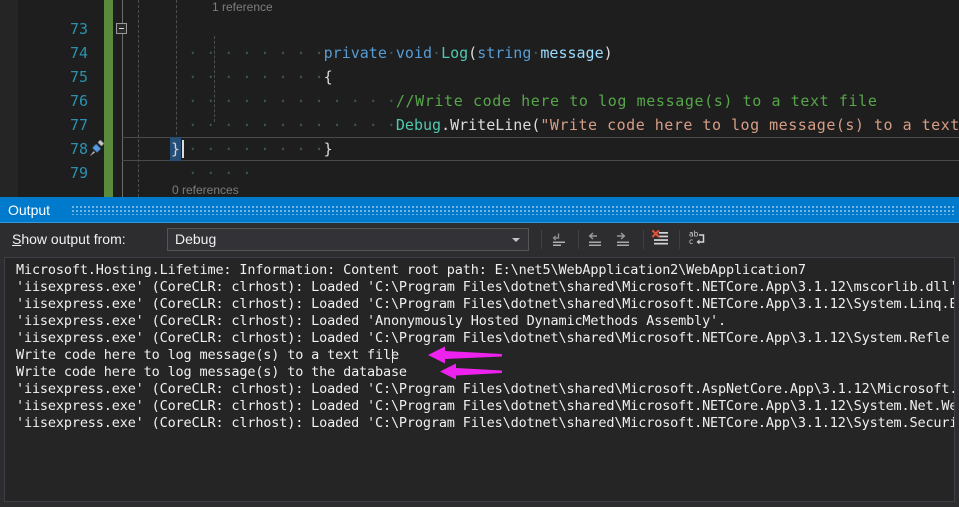  Describe the element at coordinates (220, 173) in the screenshot. I see `whitespace-dots: · · · ·` at that location.